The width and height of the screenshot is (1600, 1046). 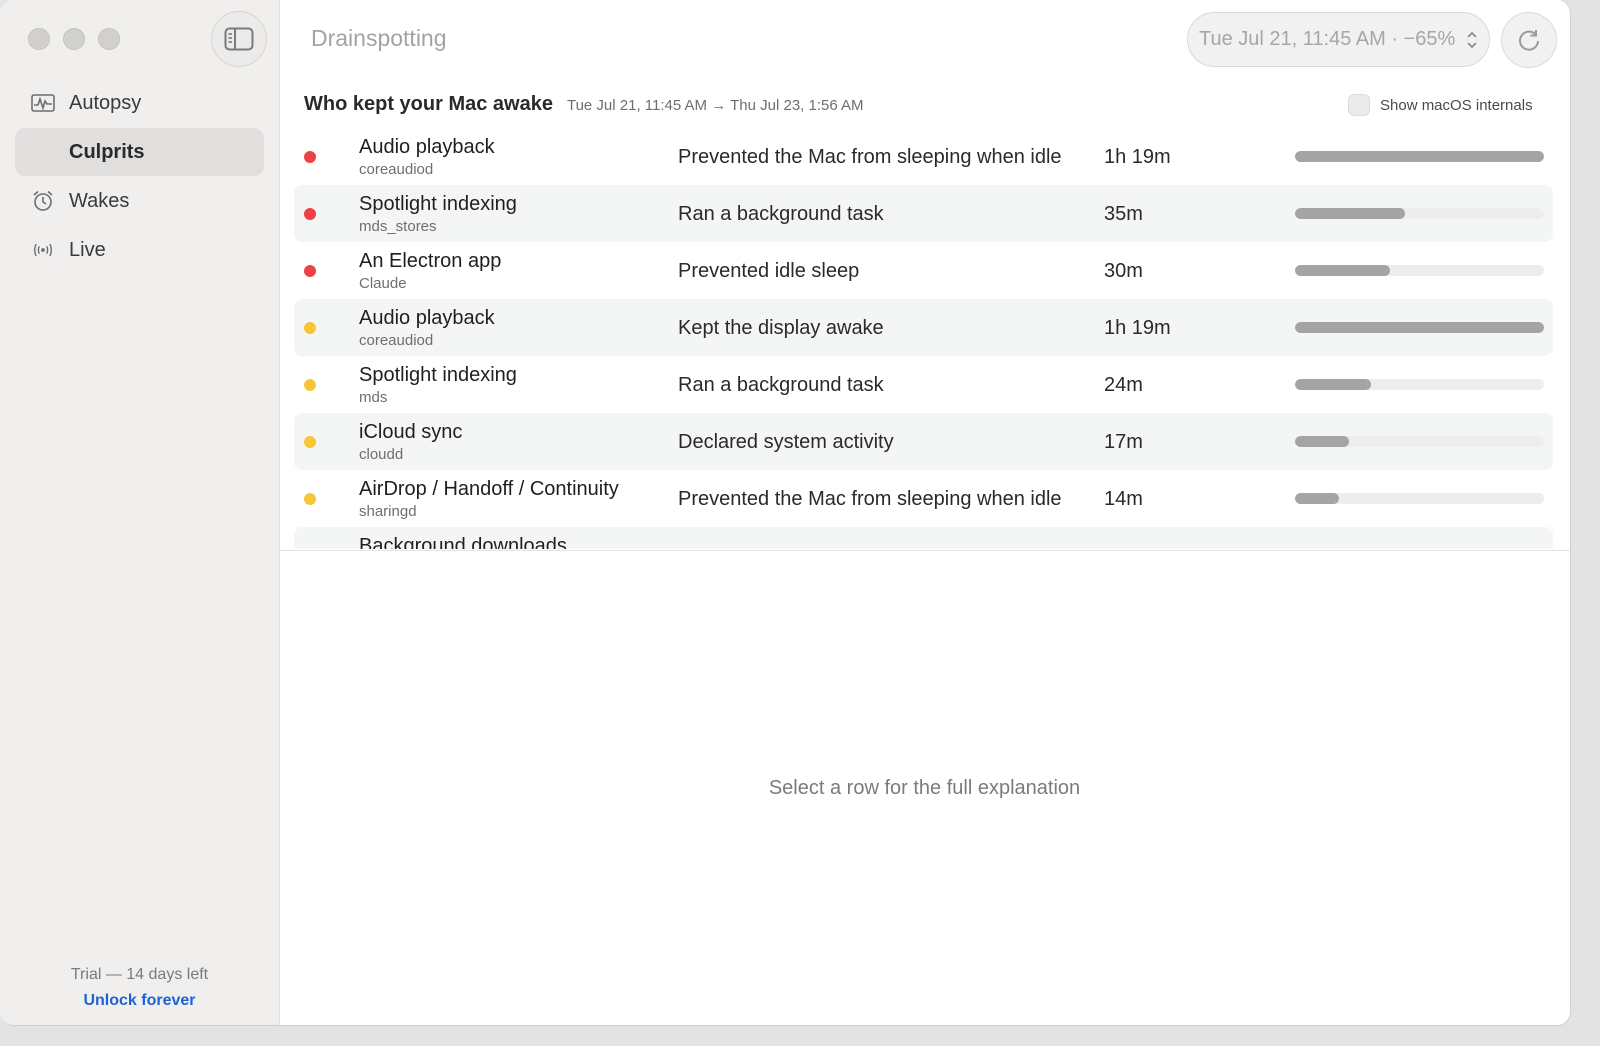 What do you see at coordinates (388, 511) in the screenshot?
I see `process-name: sharingd` at bounding box center [388, 511].